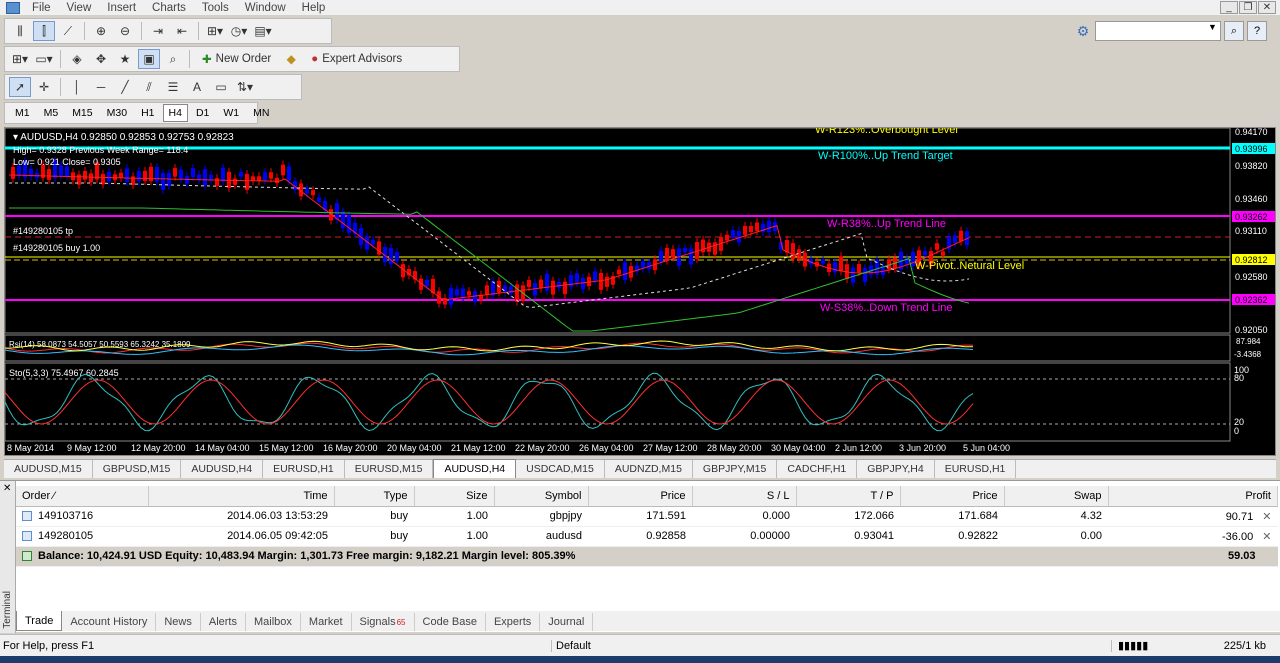 The width and height of the screenshot is (1280, 663). What do you see at coordinates (20, 59) in the screenshot?
I see `new-chart-button: ⊞▾` at bounding box center [20, 59].